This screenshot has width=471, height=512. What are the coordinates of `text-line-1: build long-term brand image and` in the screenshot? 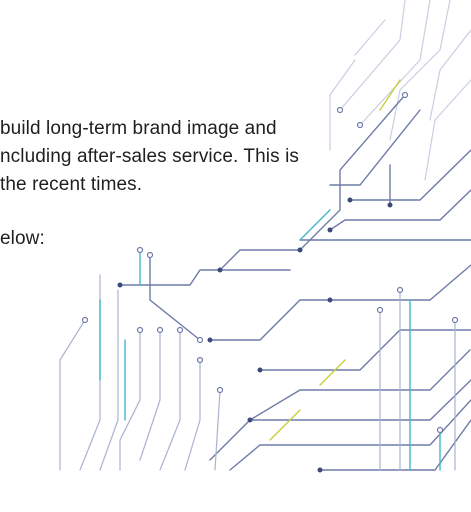 It's located at (138, 128).